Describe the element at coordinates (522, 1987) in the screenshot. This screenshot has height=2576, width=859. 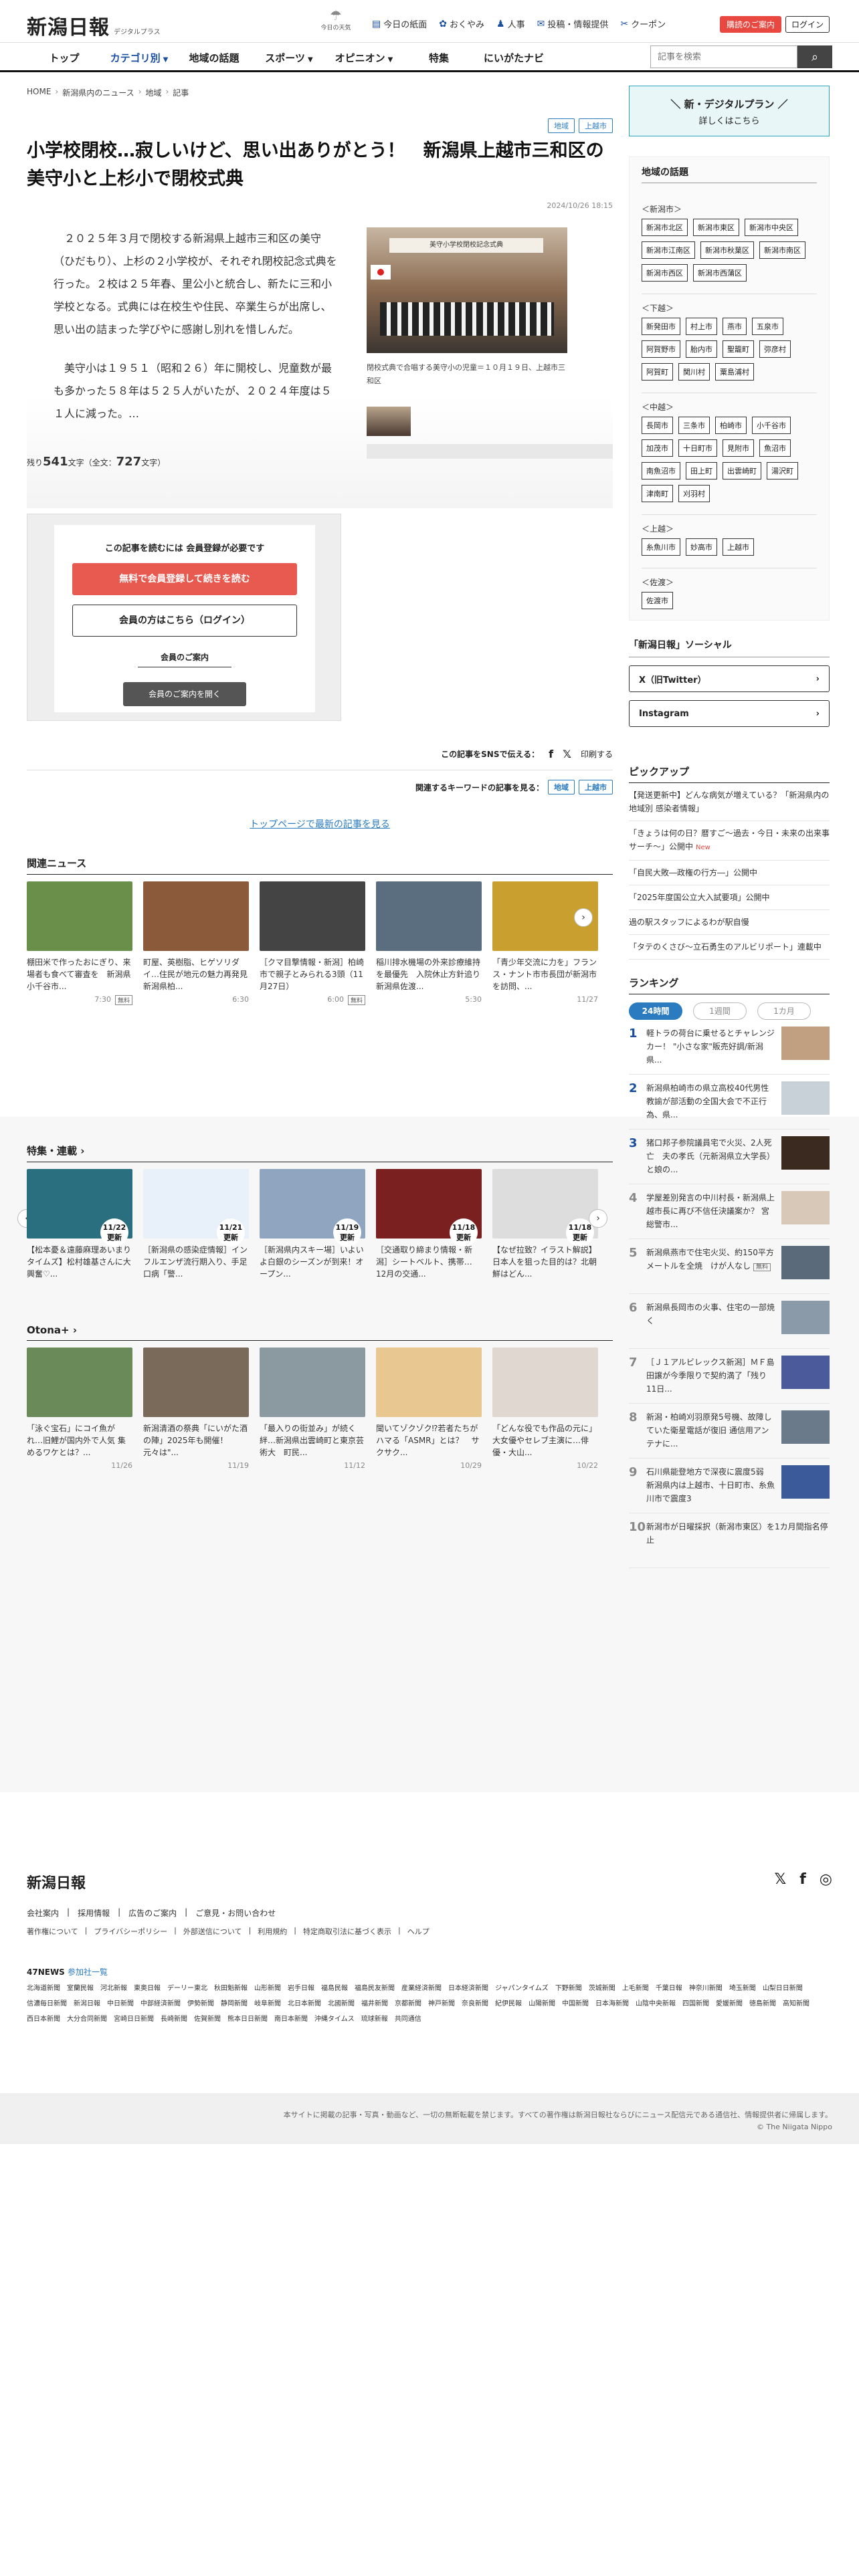
I see `paper-link: ジャパンタイムズ` at that location.